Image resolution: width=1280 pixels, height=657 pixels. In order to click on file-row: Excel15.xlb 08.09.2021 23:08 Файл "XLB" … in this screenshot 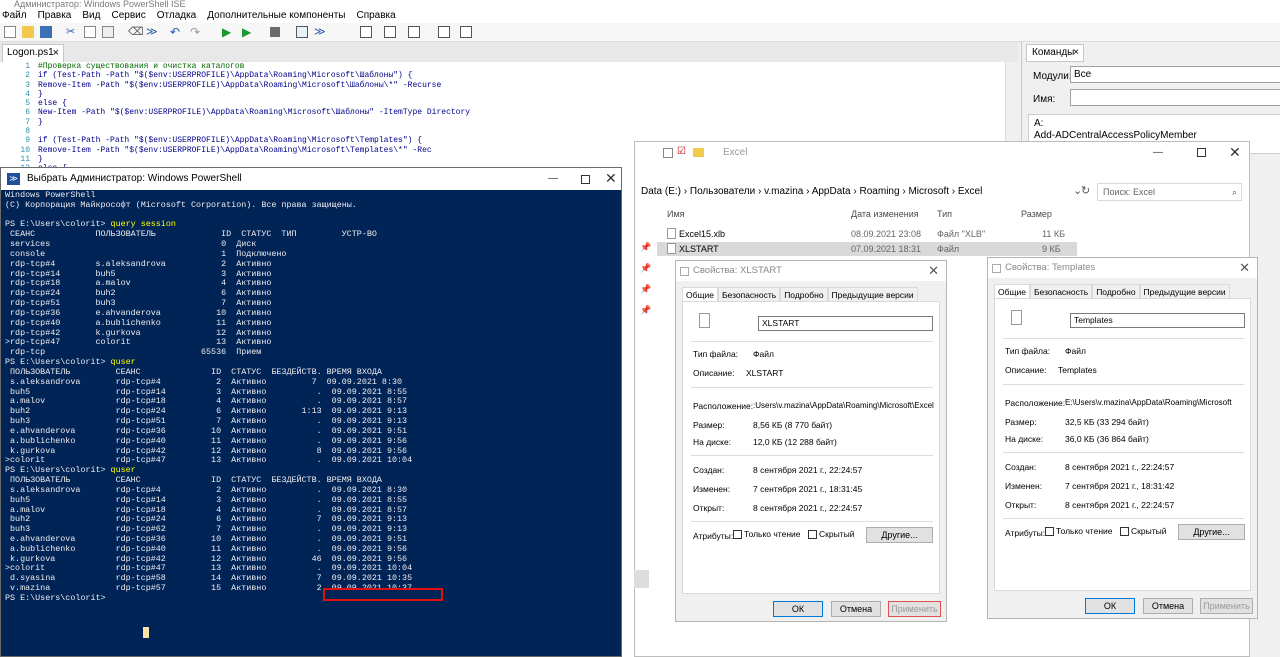, I will do `click(867, 234)`.